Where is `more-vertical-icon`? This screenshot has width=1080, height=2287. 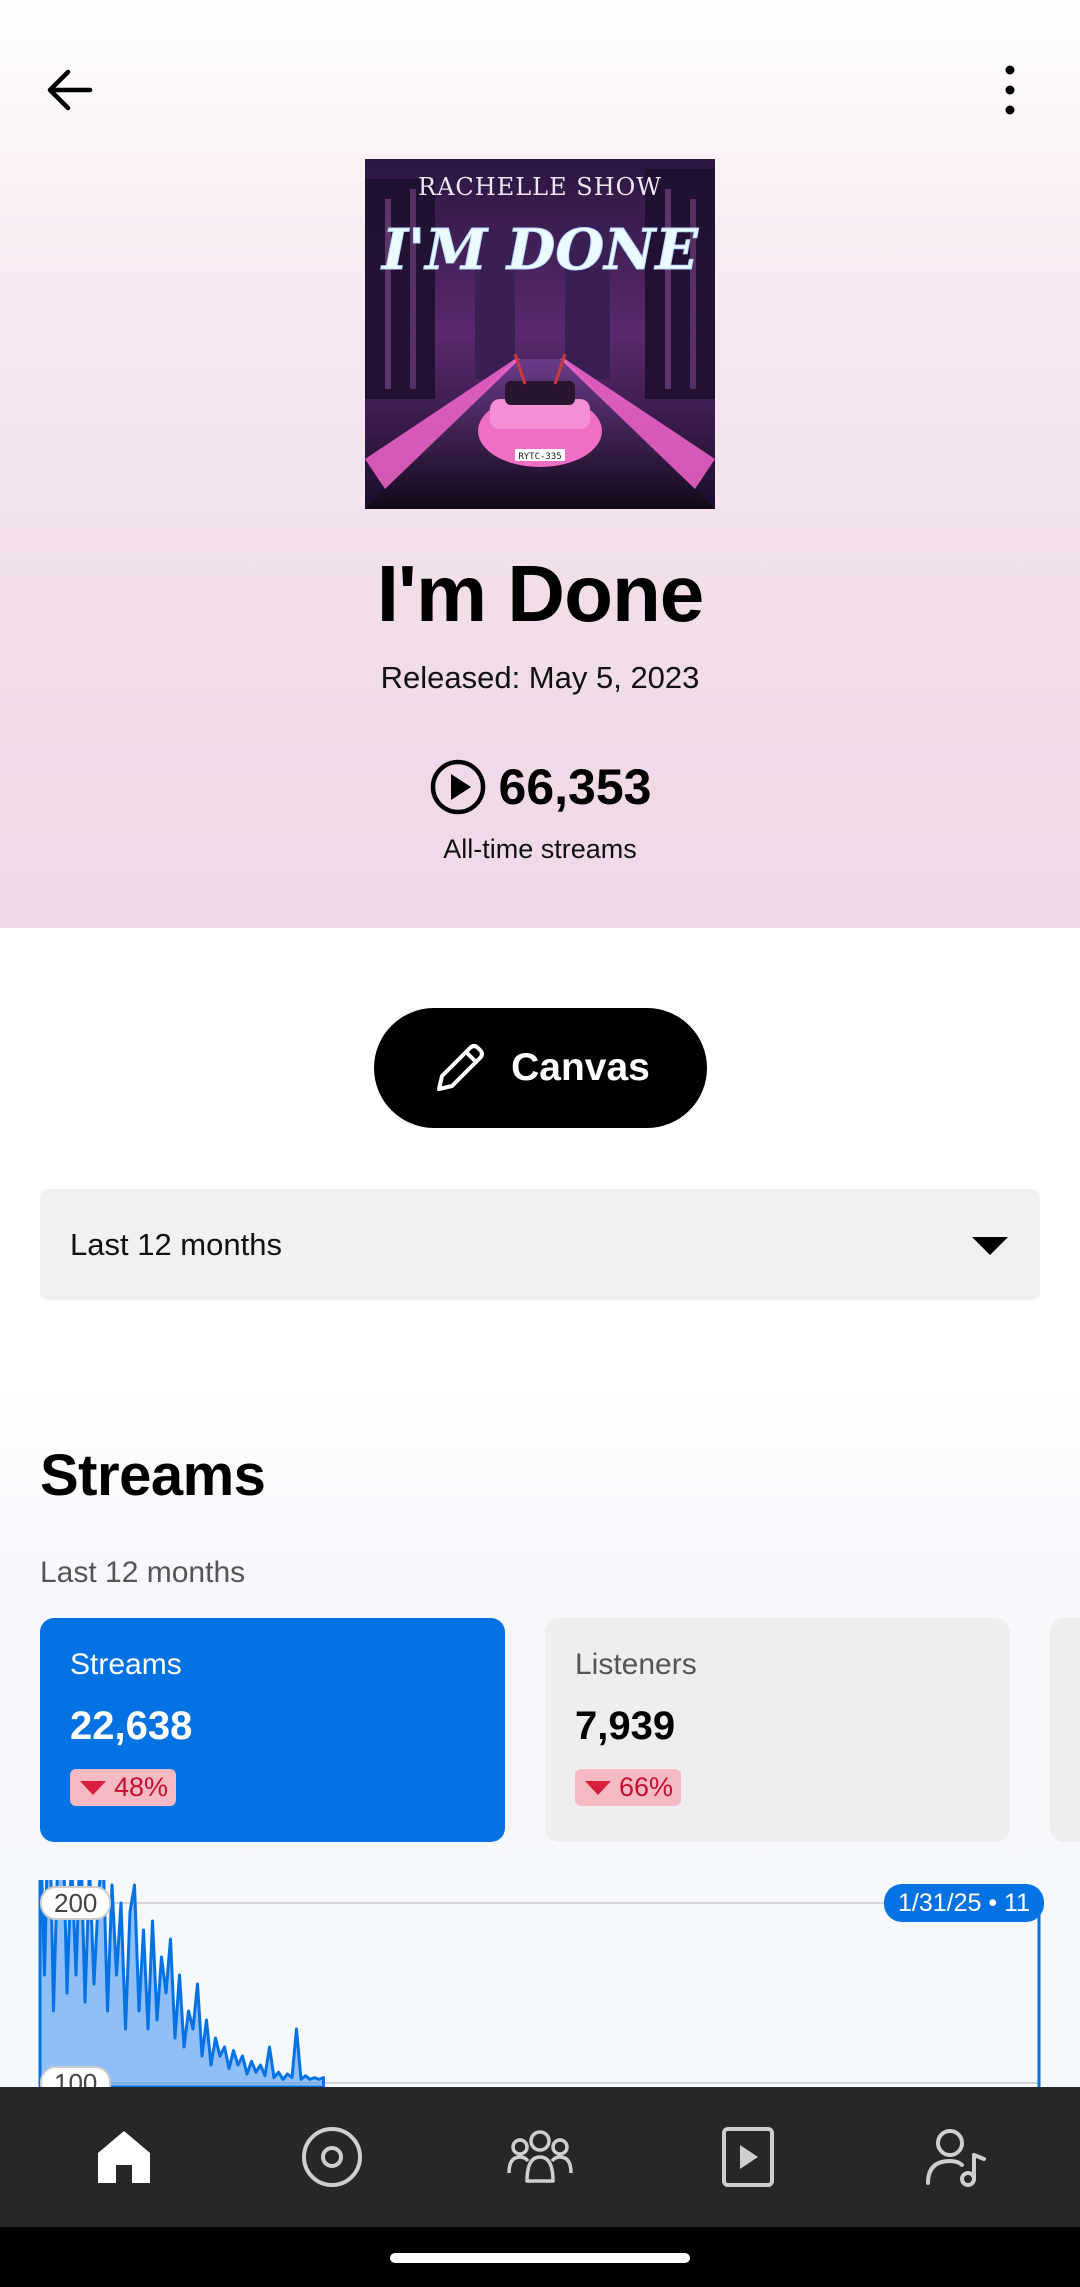 more-vertical-icon is located at coordinates (1010, 90).